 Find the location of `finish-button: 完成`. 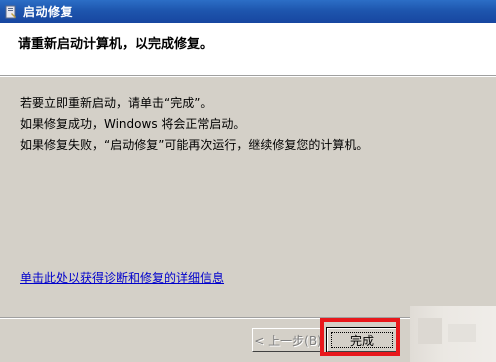

finish-button: 完成 is located at coordinates (362, 340).